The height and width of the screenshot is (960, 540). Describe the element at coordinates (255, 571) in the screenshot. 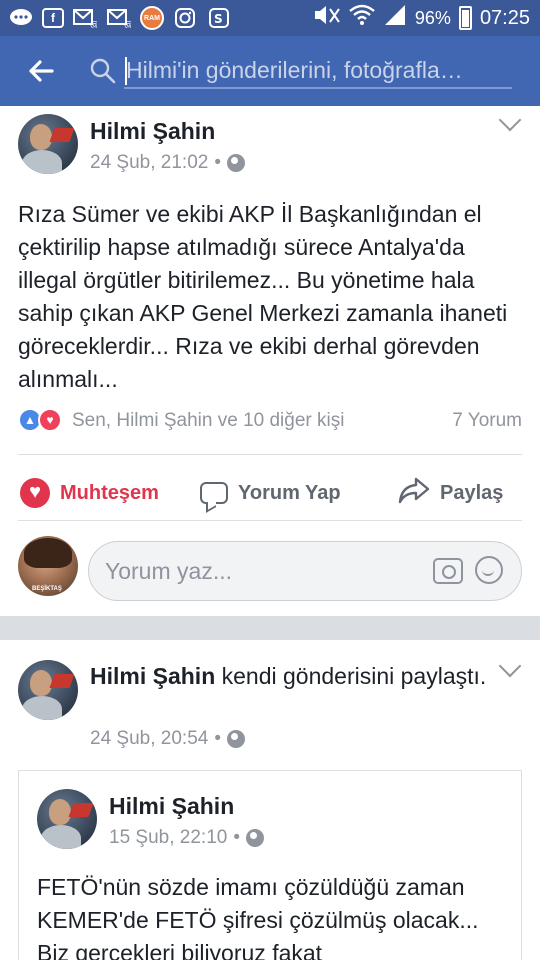

I see `comment-input` at that location.